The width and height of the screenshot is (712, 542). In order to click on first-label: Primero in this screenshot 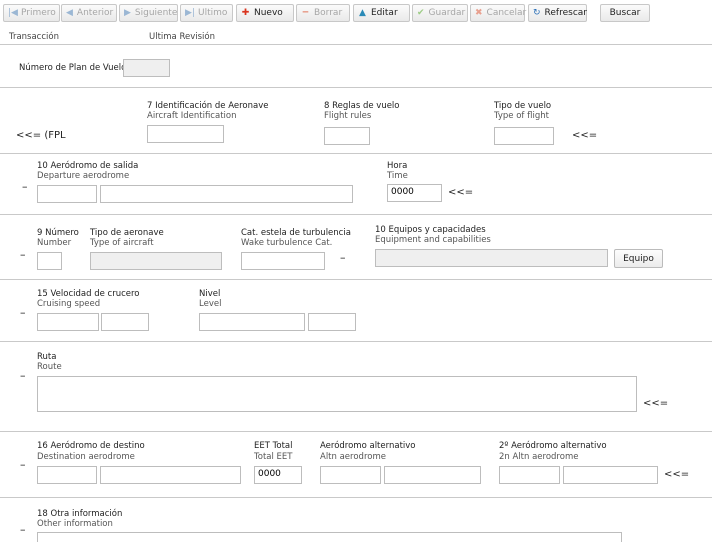, I will do `click(38, 13)`.